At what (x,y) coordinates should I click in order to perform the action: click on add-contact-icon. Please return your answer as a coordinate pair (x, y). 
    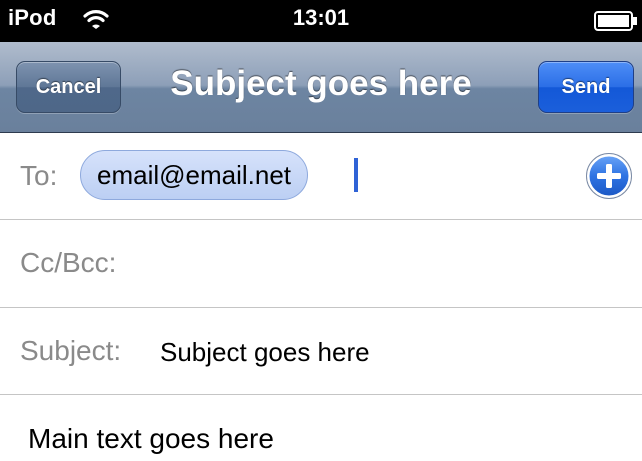
    Looking at the image, I should click on (609, 178).